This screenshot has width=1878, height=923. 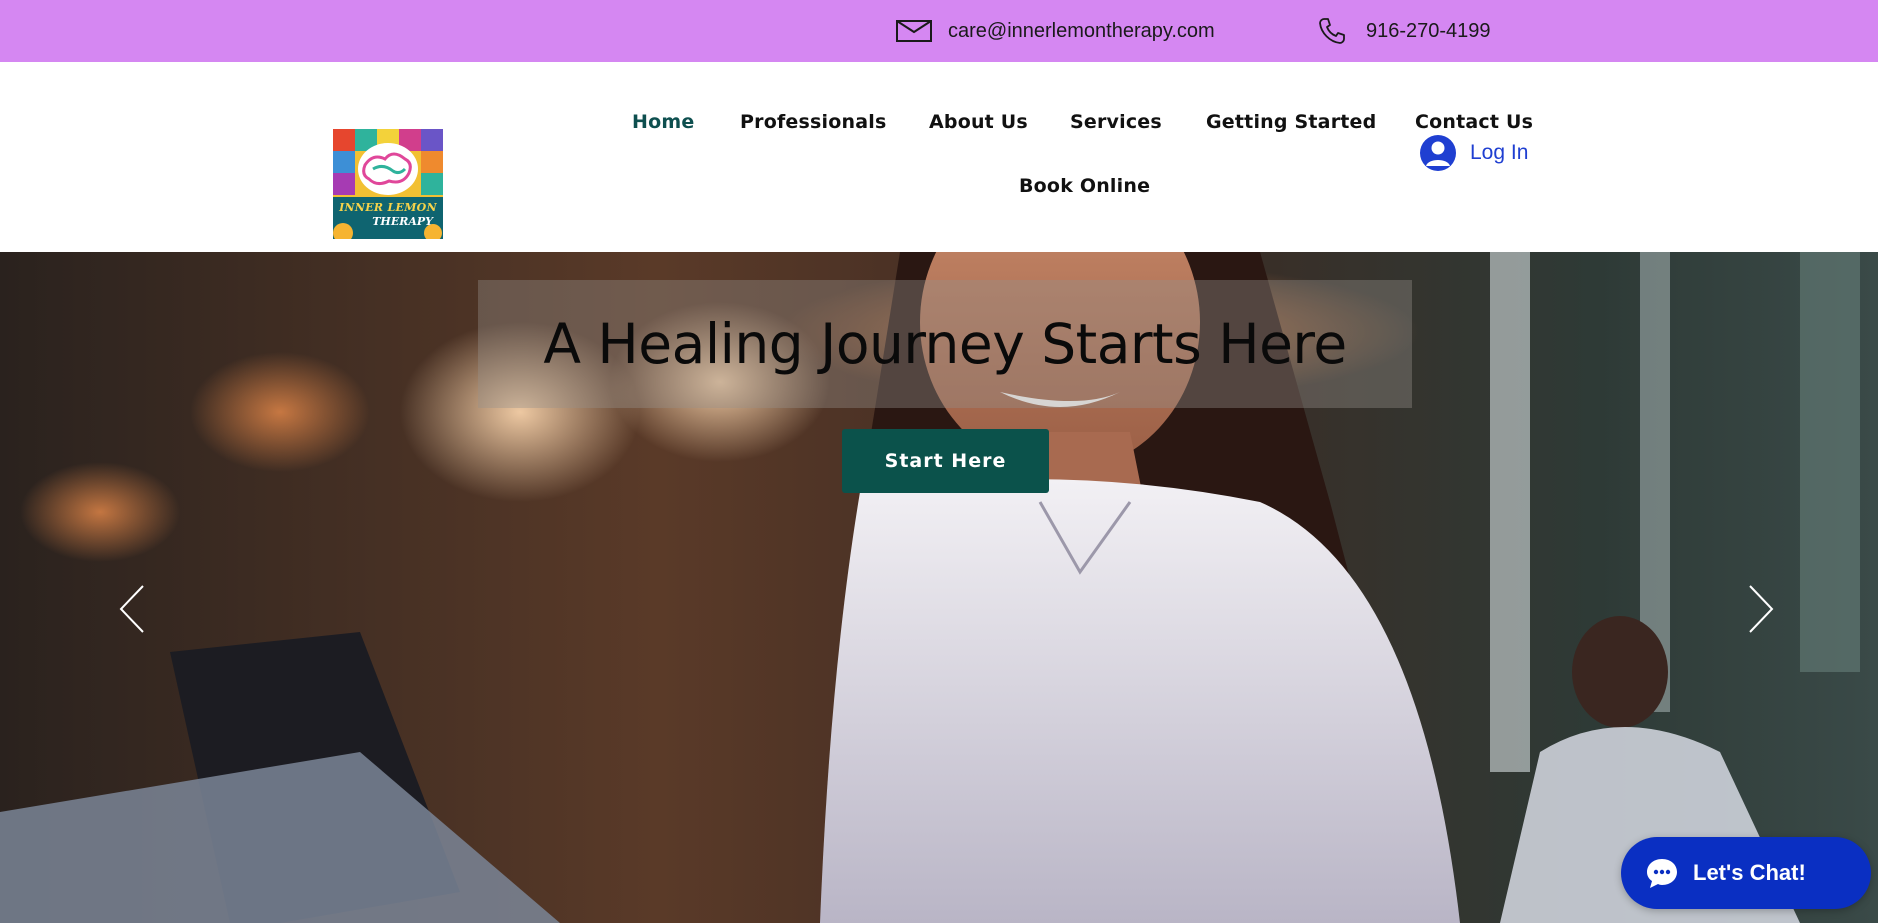 I want to click on login-label: Log In, so click(x=1499, y=152).